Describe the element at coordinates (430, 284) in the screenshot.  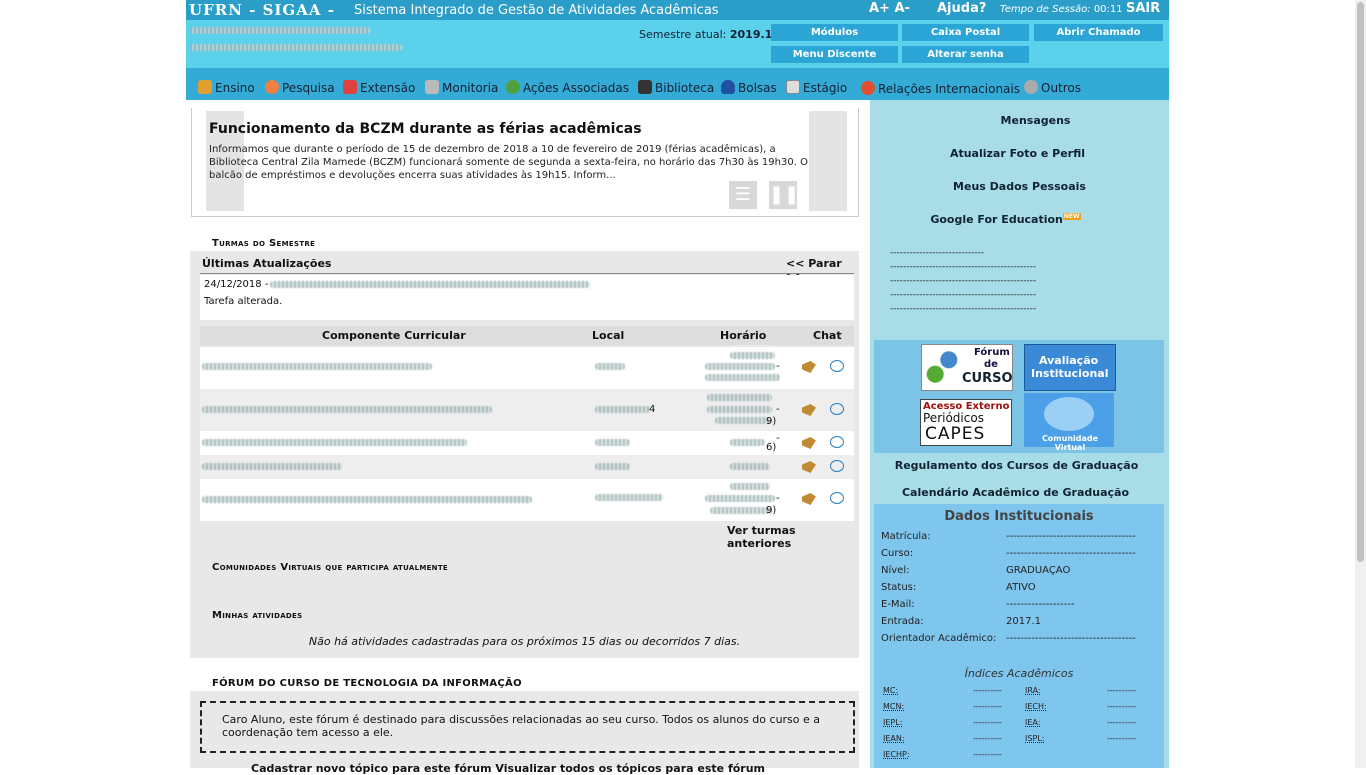
I see `update-title-redacted` at that location.